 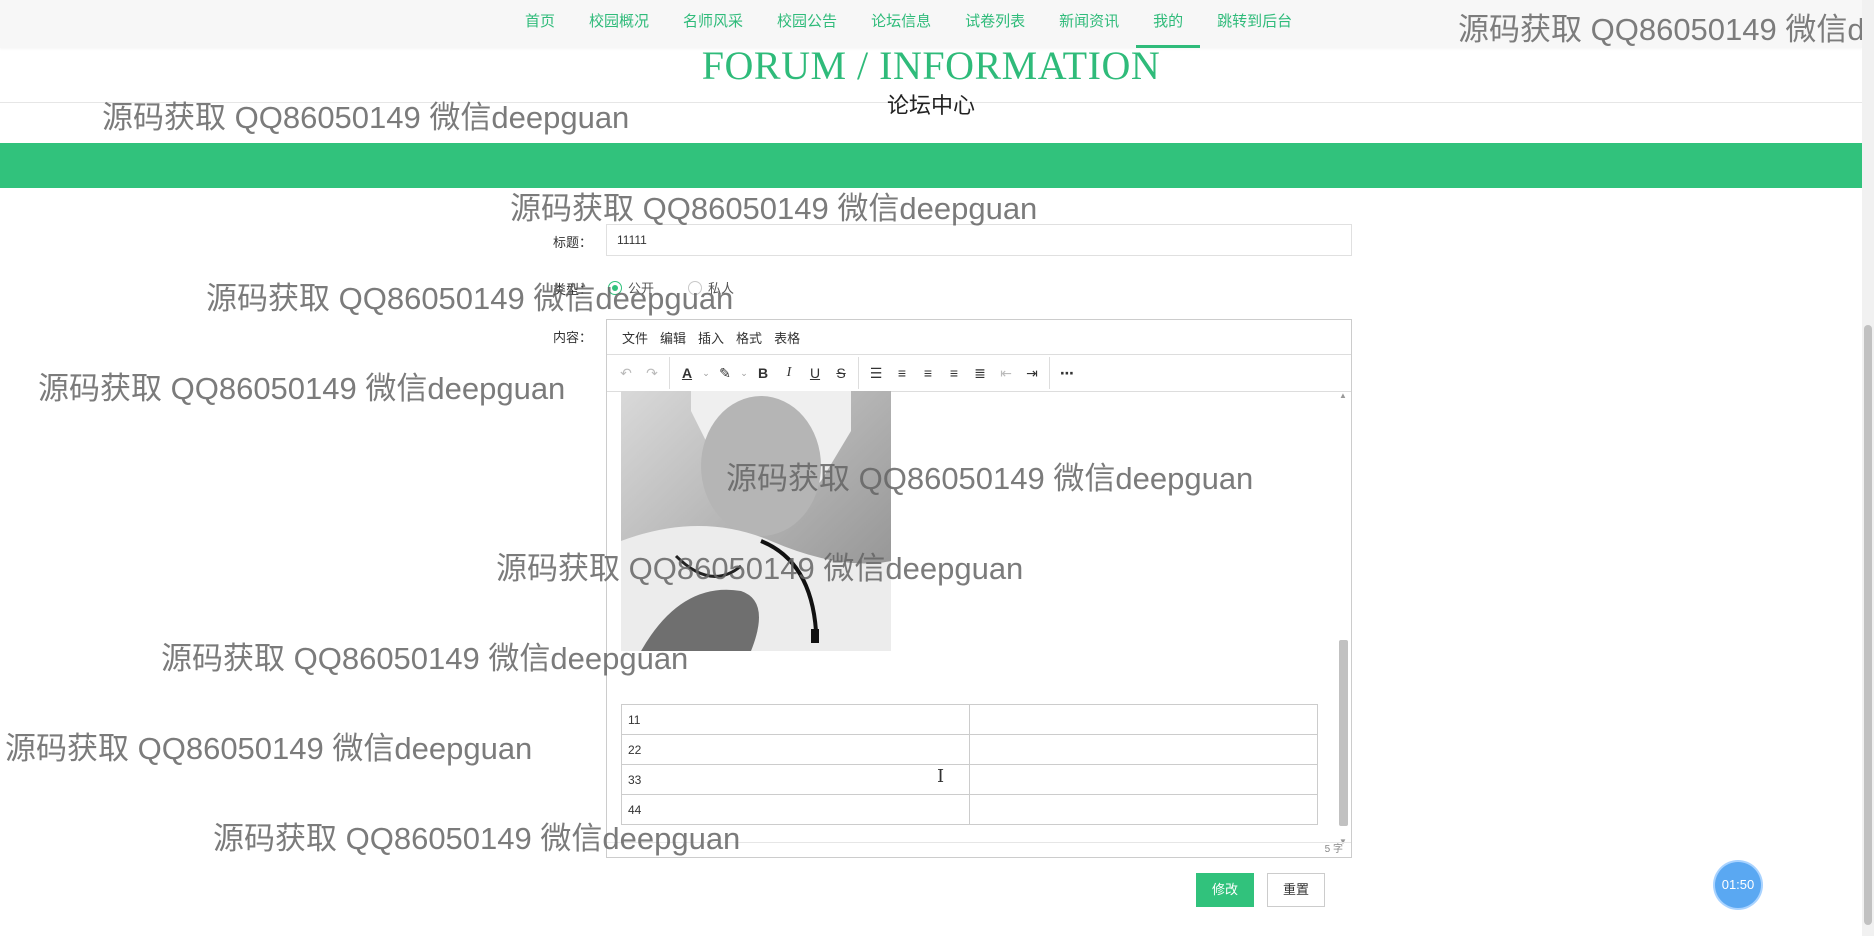 What do you see at coordinates (795, 779) in the screenshot?
I see `table-cell: 33` at bounding box center [795, 779].